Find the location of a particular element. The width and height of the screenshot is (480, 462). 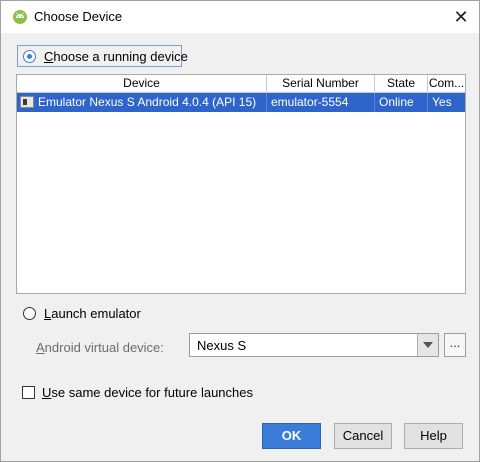

launch-emulator-label: Launch emulator is located at coordinates (92, 313).